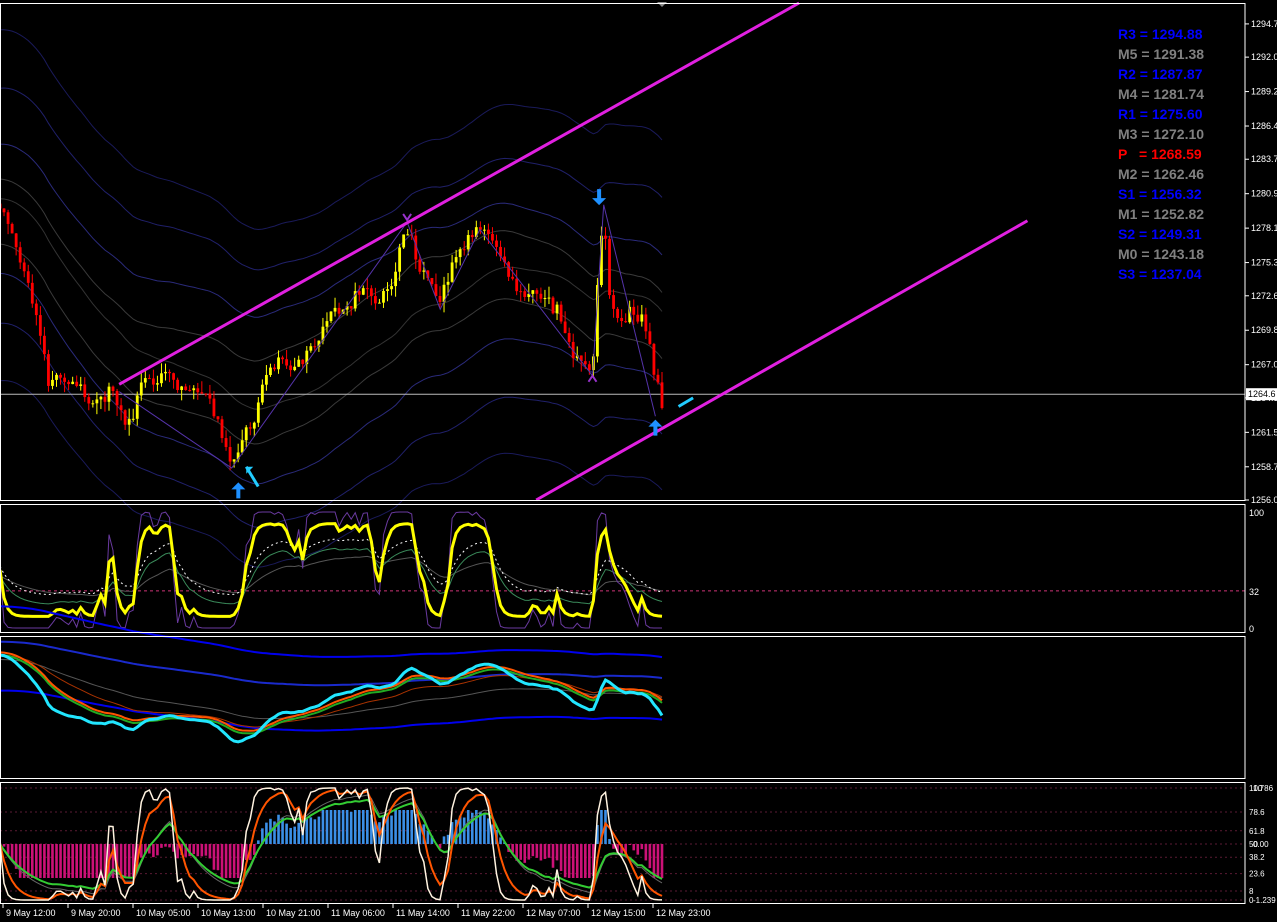  What do you see at coordinates (358, 913) in the screenshot?
I see `time-tick-label: 11 May 06:00` at bounding box center [358, 913].